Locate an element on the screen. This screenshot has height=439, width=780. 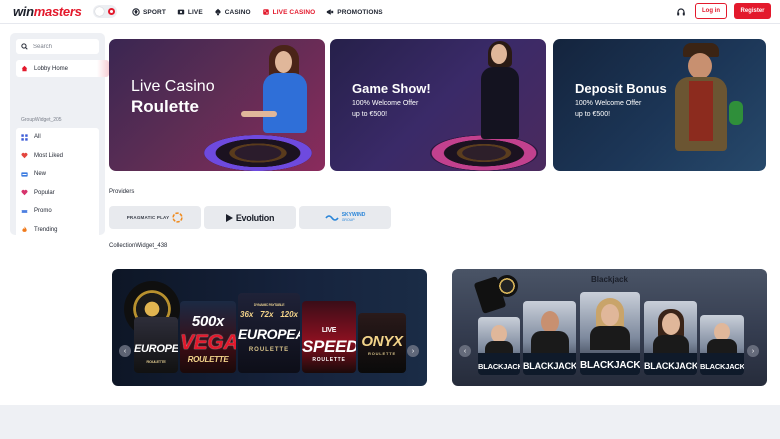
nav-live: LIVE is located at coordinates (190, 12).